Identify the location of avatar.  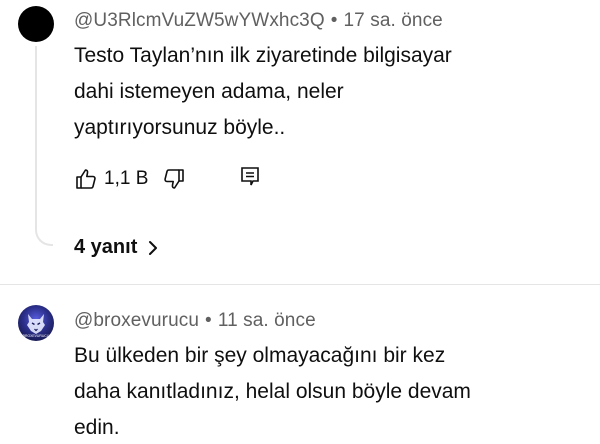
(36, 24).